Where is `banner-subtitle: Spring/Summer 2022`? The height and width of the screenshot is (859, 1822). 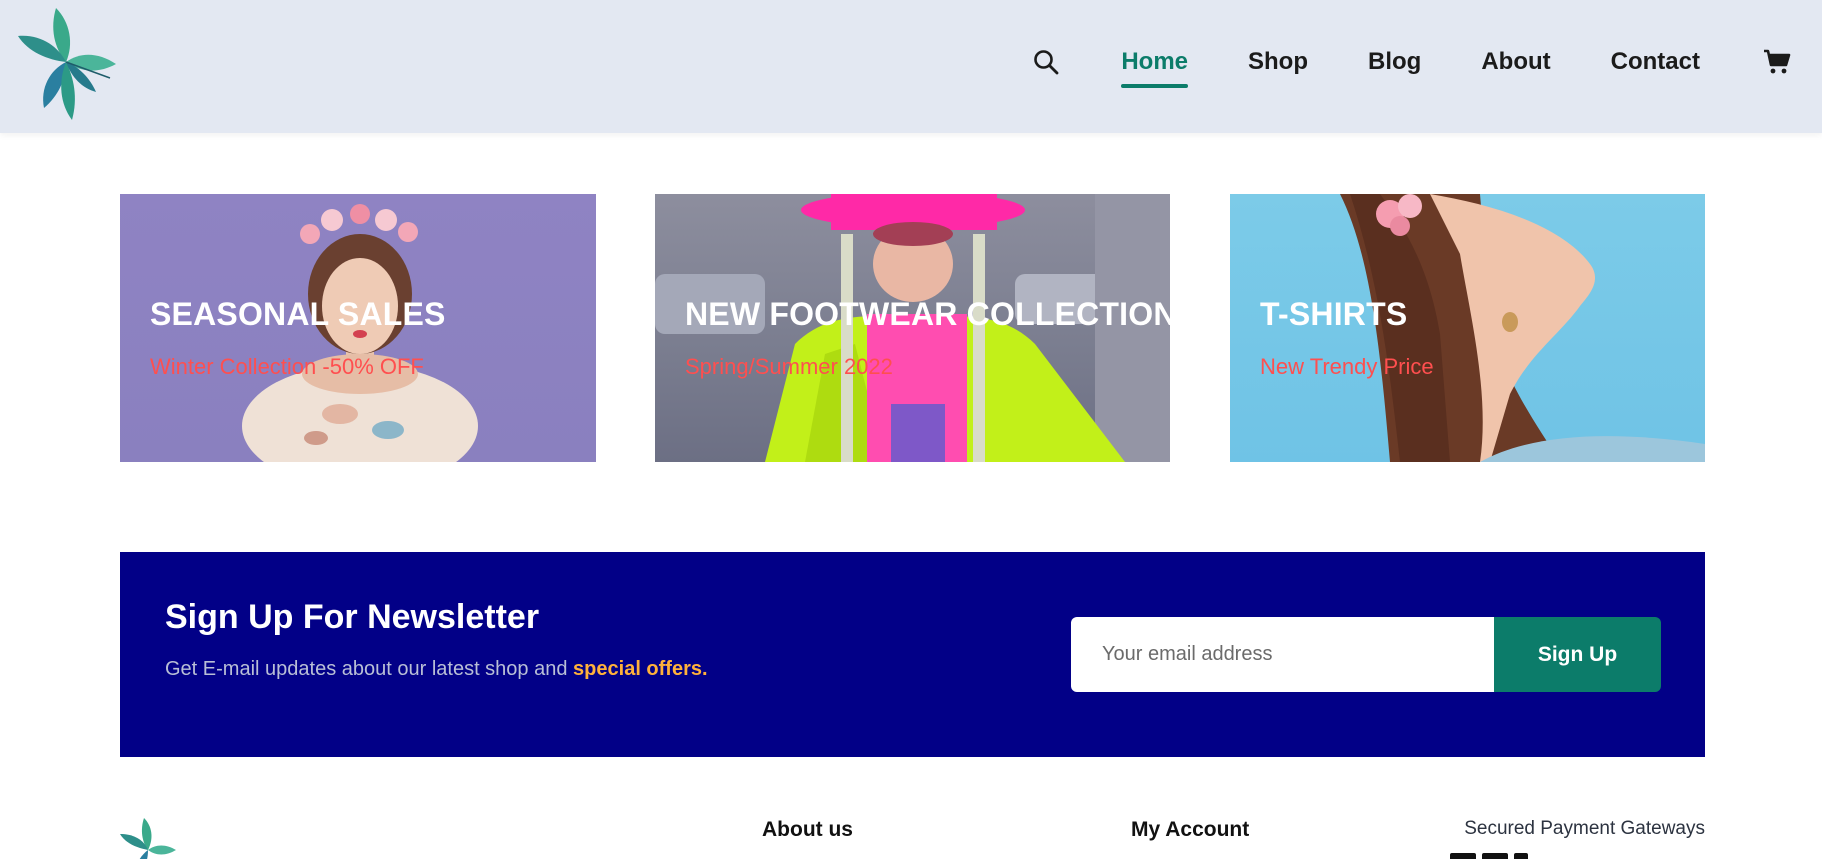 banner-subtitle: Spring/Summer 2022 is located at coordinates (789, 366).